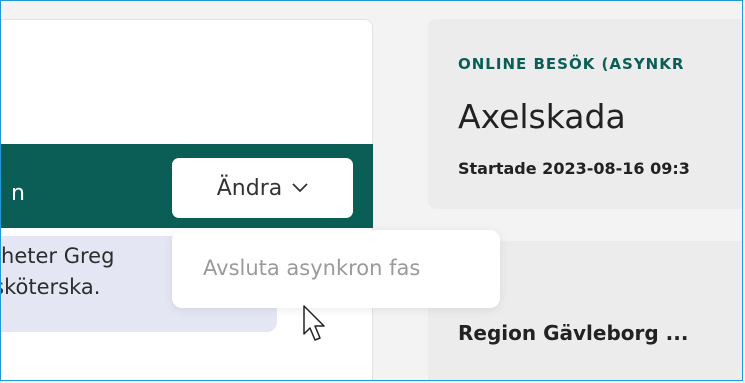  Describe the element at coordinates (300, 188) in the screenshot. I see `chevron-down-icon` at that location.